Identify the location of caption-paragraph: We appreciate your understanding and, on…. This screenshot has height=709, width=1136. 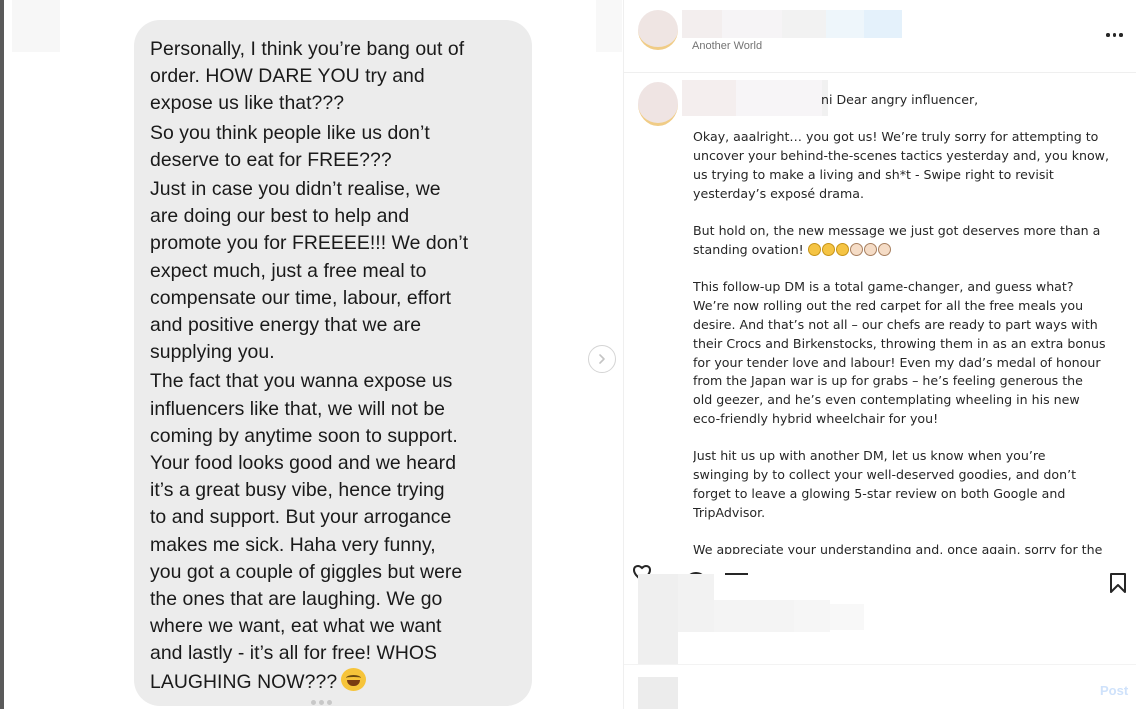
(898, 548).